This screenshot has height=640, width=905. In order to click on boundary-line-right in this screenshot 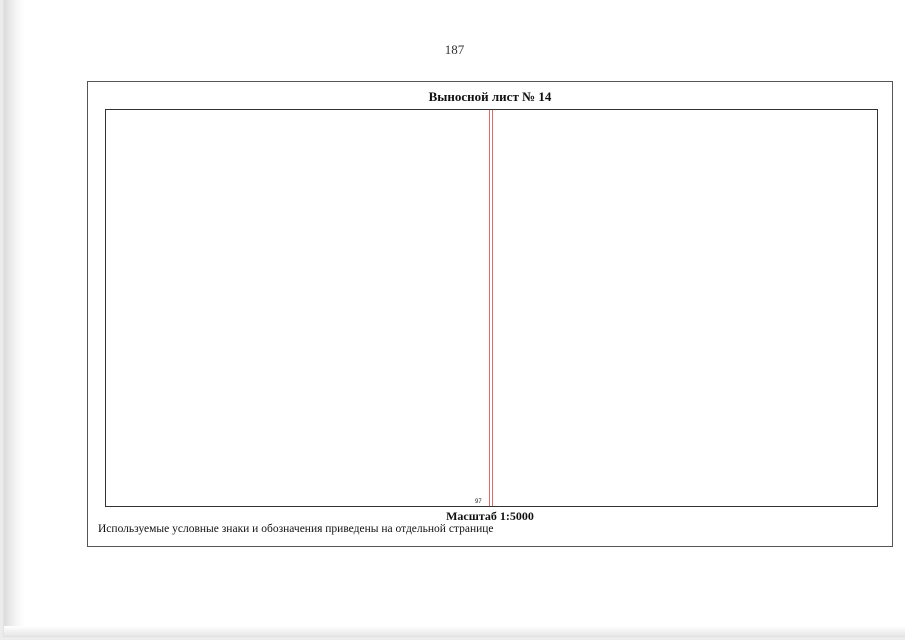, I will do `click(492, 308)`.